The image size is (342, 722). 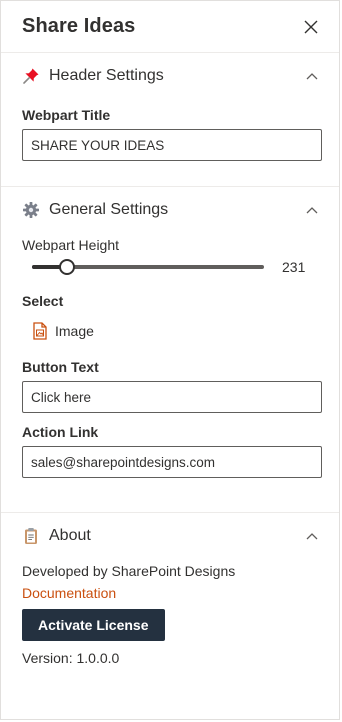 What do you see at coordinates (106, 75) in the screenshot?
I see `header-settings-title: Header Settings` at bounding box center [106, 75].